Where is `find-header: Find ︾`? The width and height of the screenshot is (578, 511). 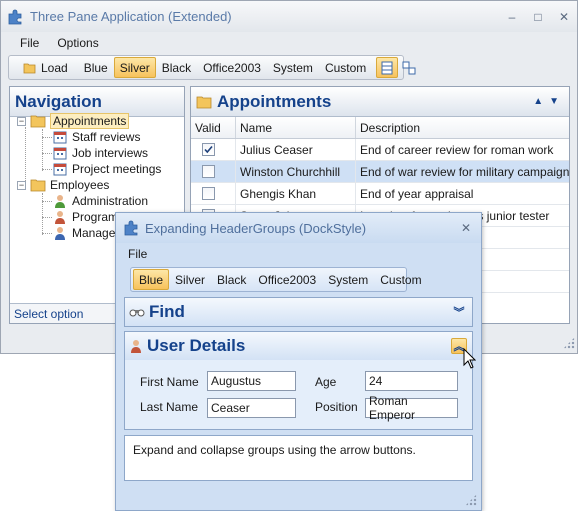
find-header: Find ︾ is located at coordinates (298, 312).